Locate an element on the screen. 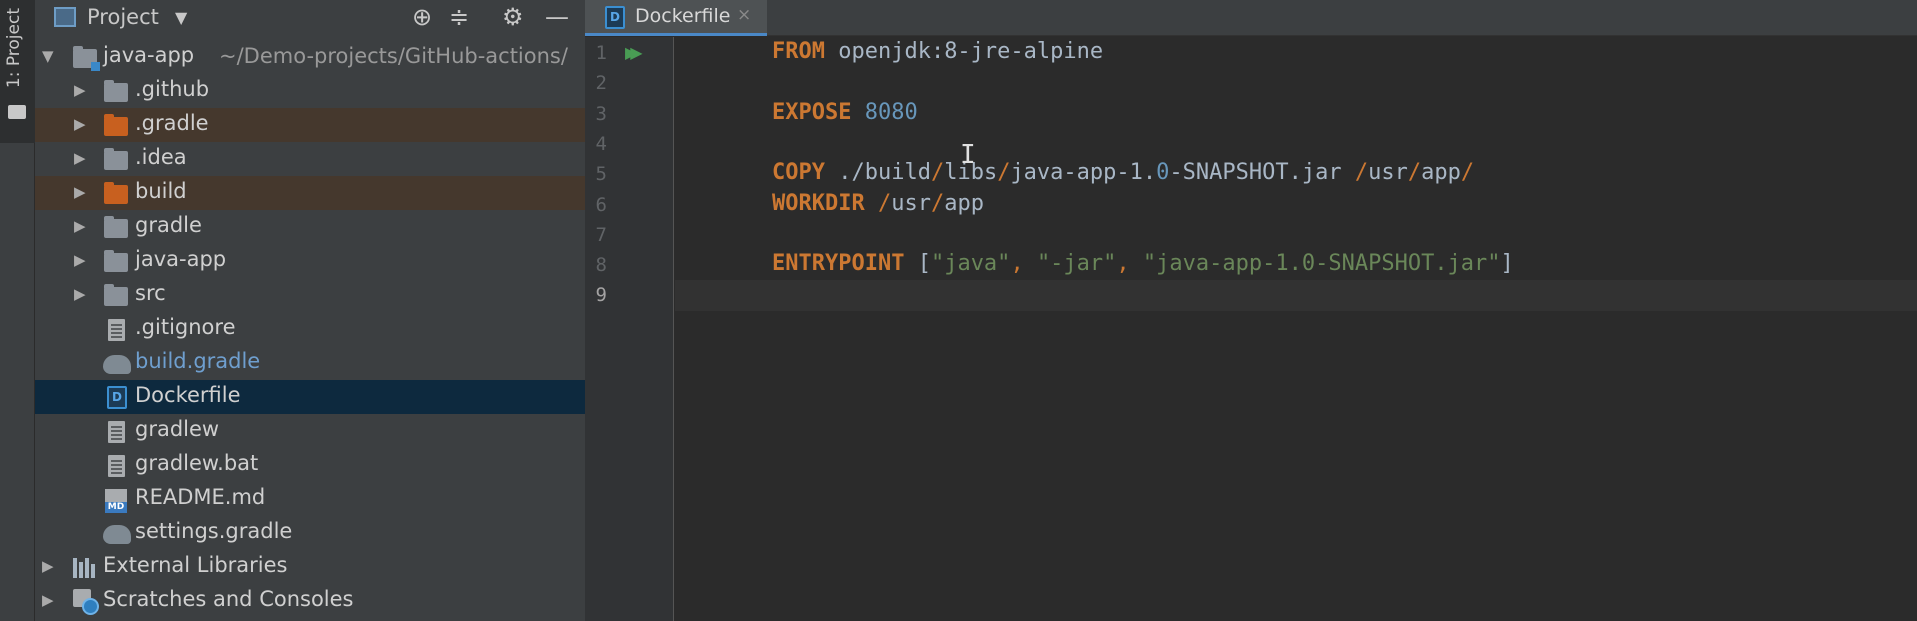  tree-label: .gradle is located at coordinates (172, 123).